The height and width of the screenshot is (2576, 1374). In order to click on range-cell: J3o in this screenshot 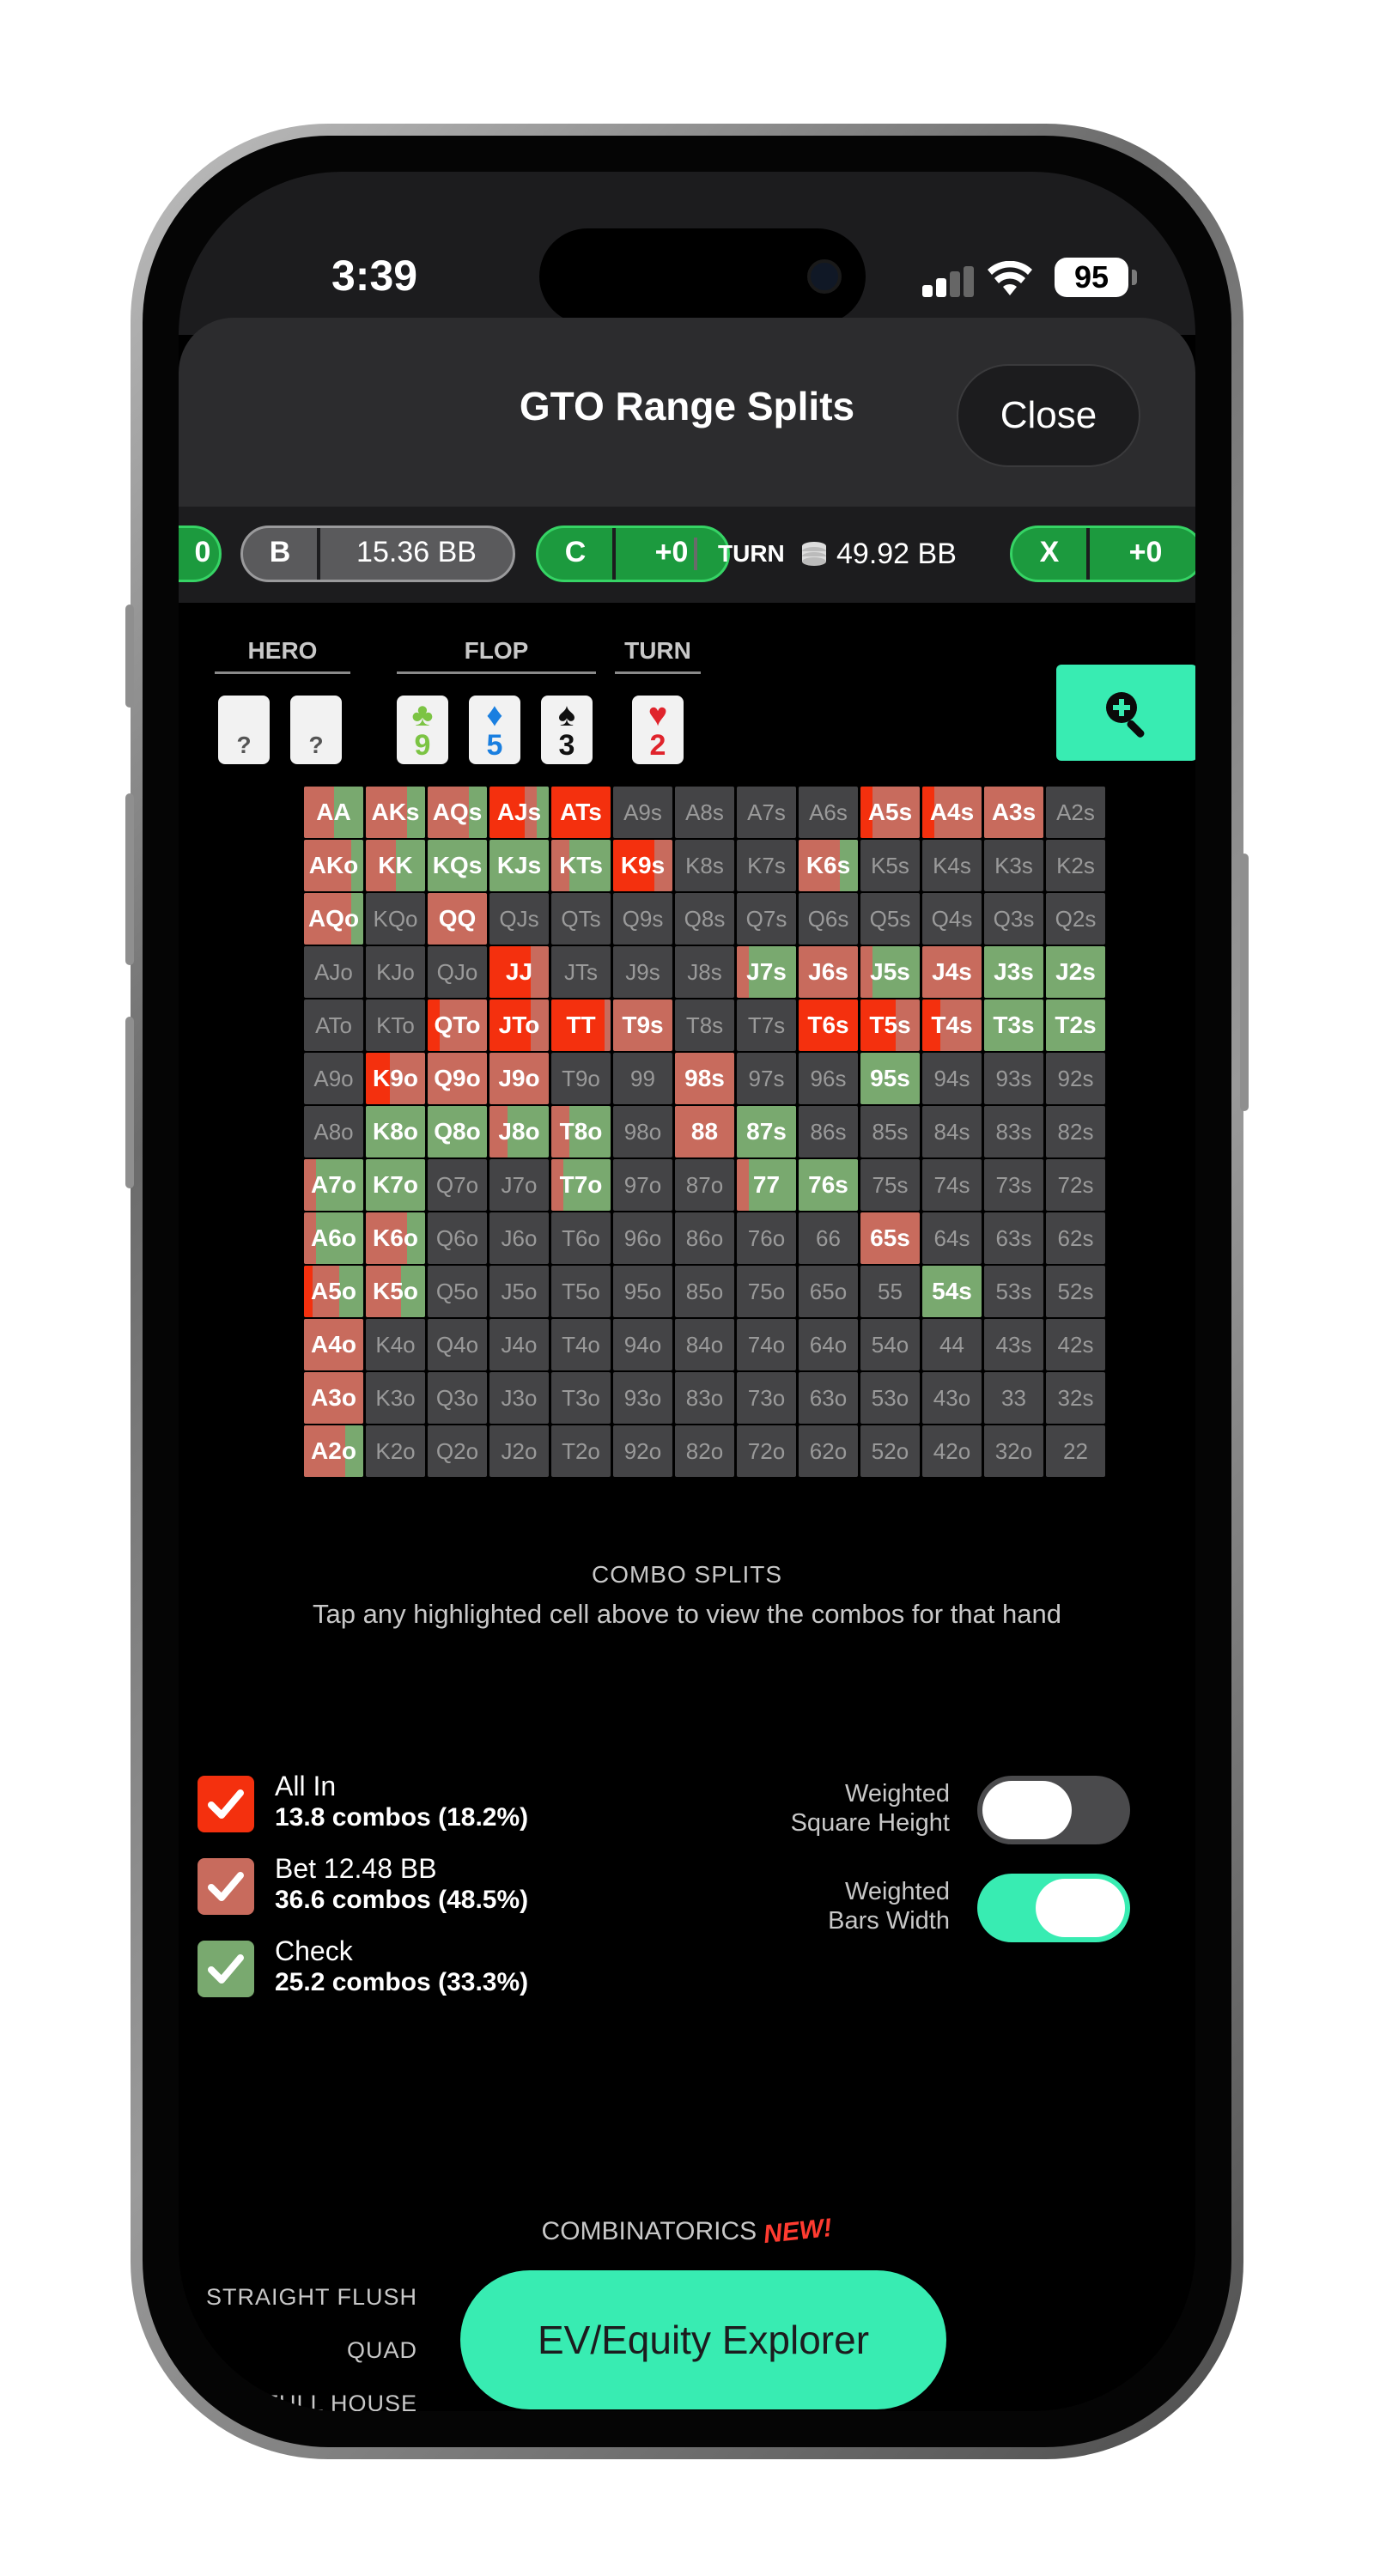, I will do `click(519, 1398)`.